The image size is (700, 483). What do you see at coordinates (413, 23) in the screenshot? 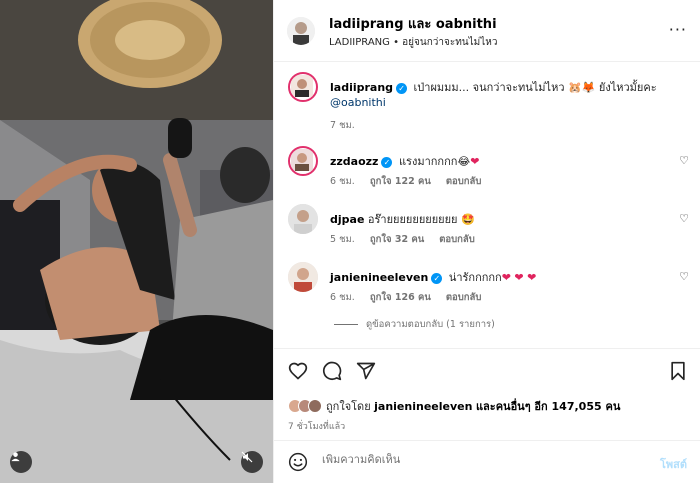
I see `page-title: ladiiprang และ oabnithi` at bounding box center [413, 23].